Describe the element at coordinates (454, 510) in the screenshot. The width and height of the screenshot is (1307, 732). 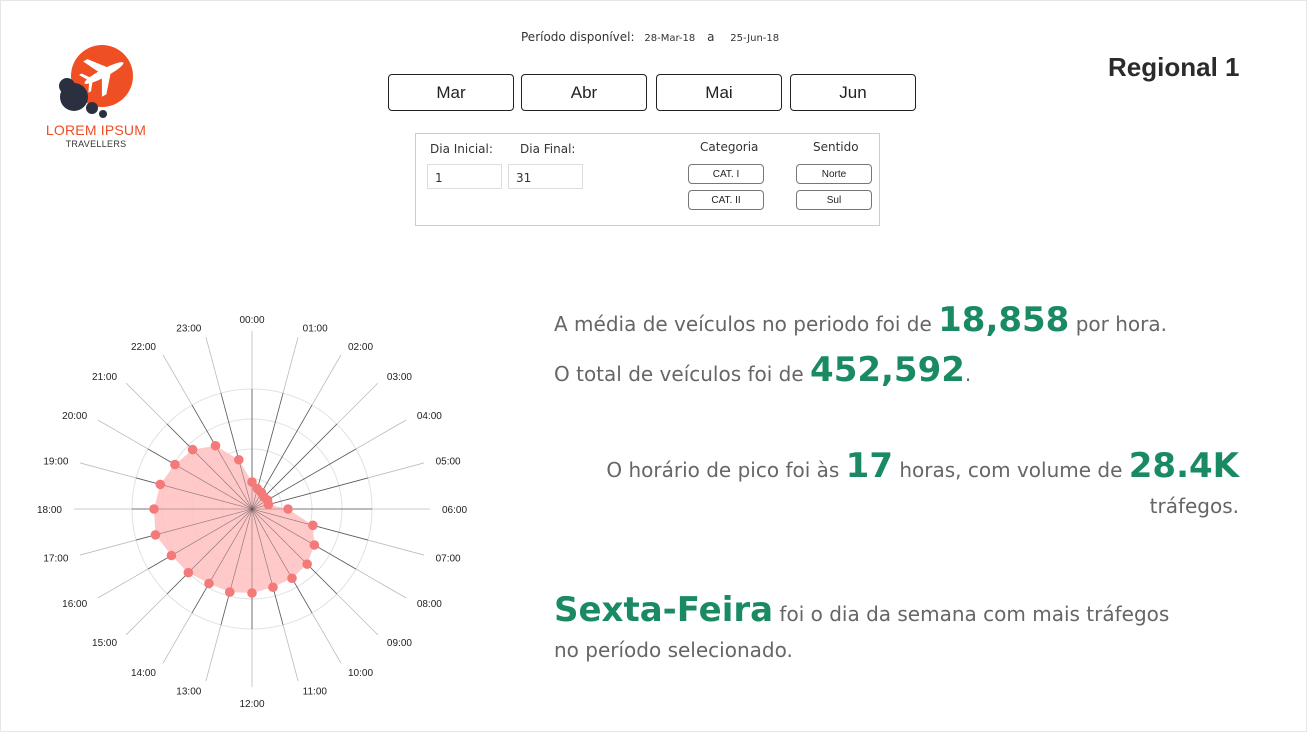
I see `axis-label-6: 06:00` at that location.